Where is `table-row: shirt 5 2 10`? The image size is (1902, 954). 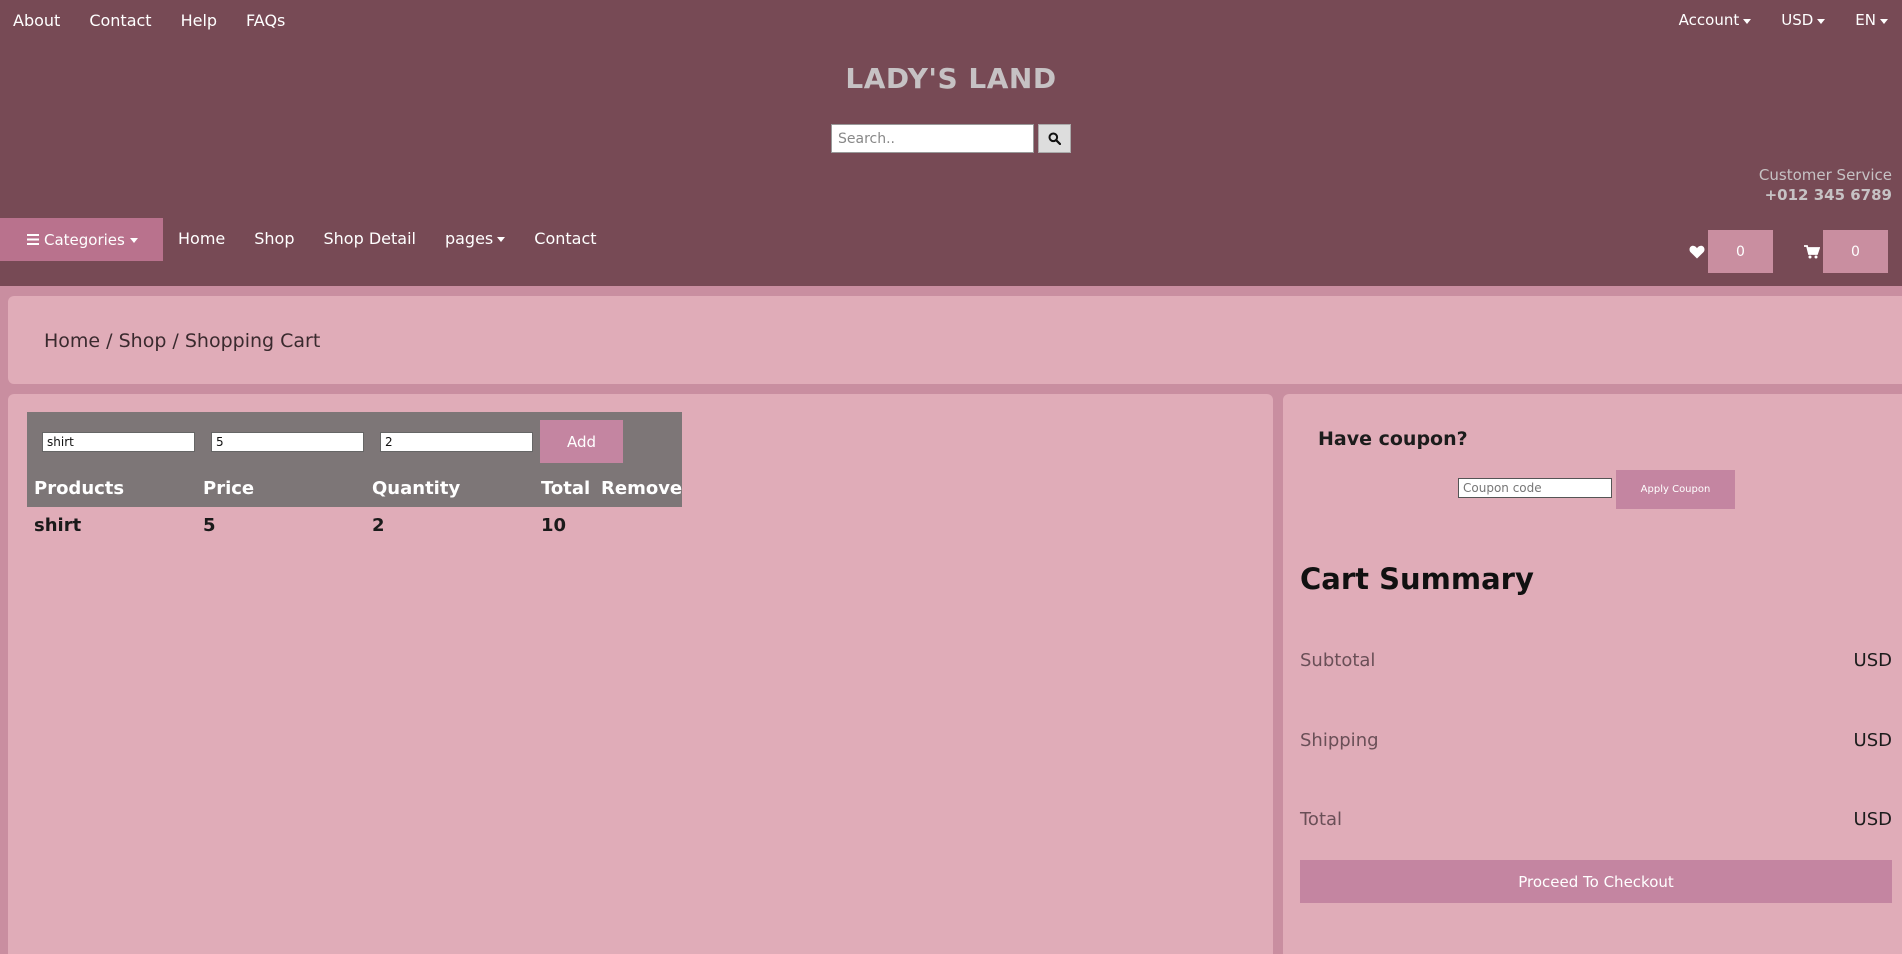
table-row: shirt 5 2 10 is located at coordinates (354, 527).